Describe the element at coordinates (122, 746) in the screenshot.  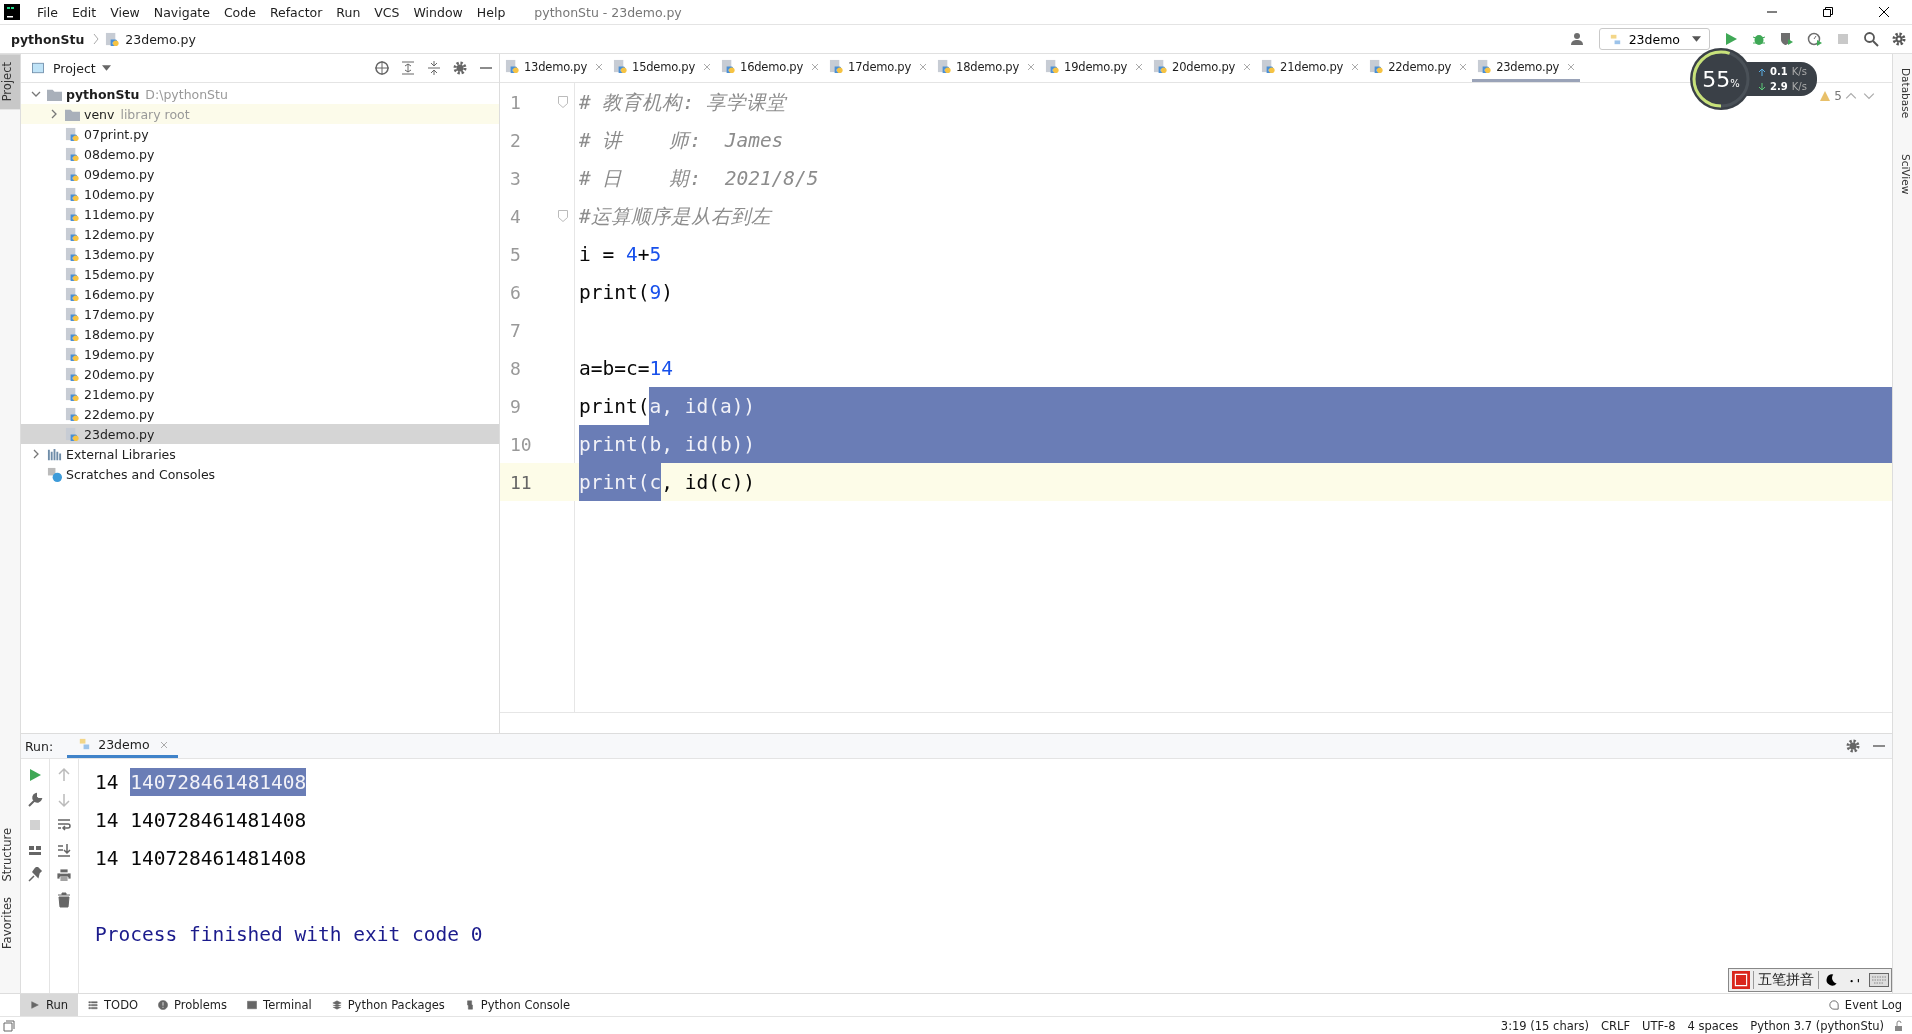
I see `console-tab: 23demo` at that location.